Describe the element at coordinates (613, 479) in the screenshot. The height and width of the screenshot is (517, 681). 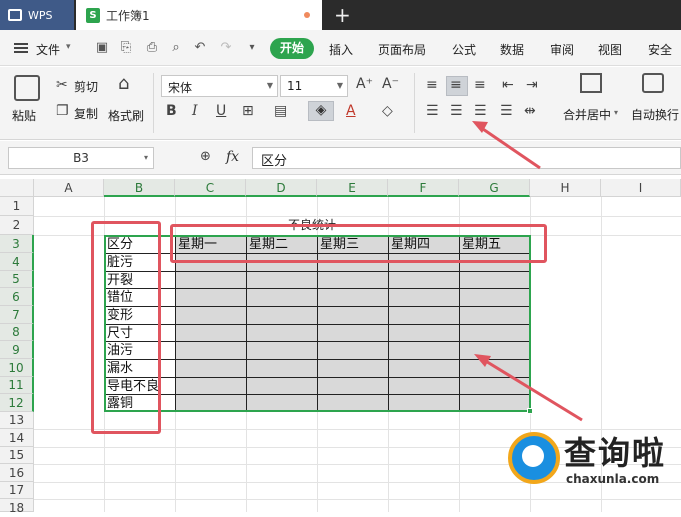
I see `watermark-domain: chaxunla.com` at that location.